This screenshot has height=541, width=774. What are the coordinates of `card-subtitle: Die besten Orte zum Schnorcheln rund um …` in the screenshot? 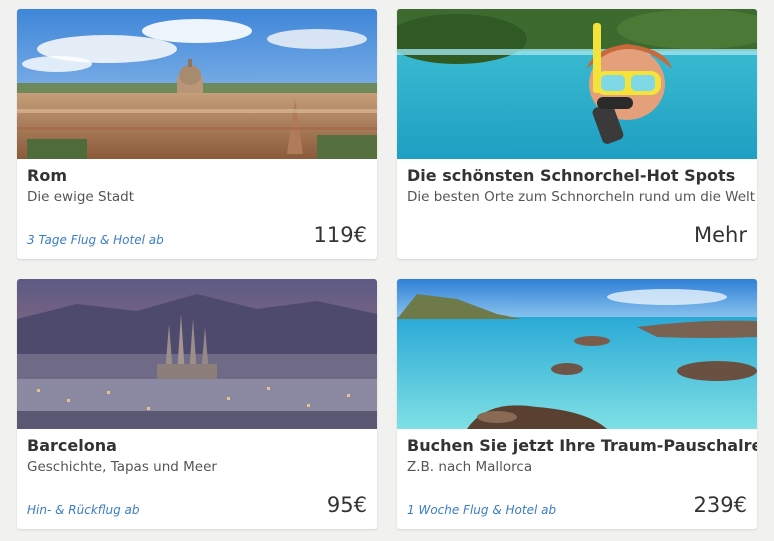 It's located at (581, 197).